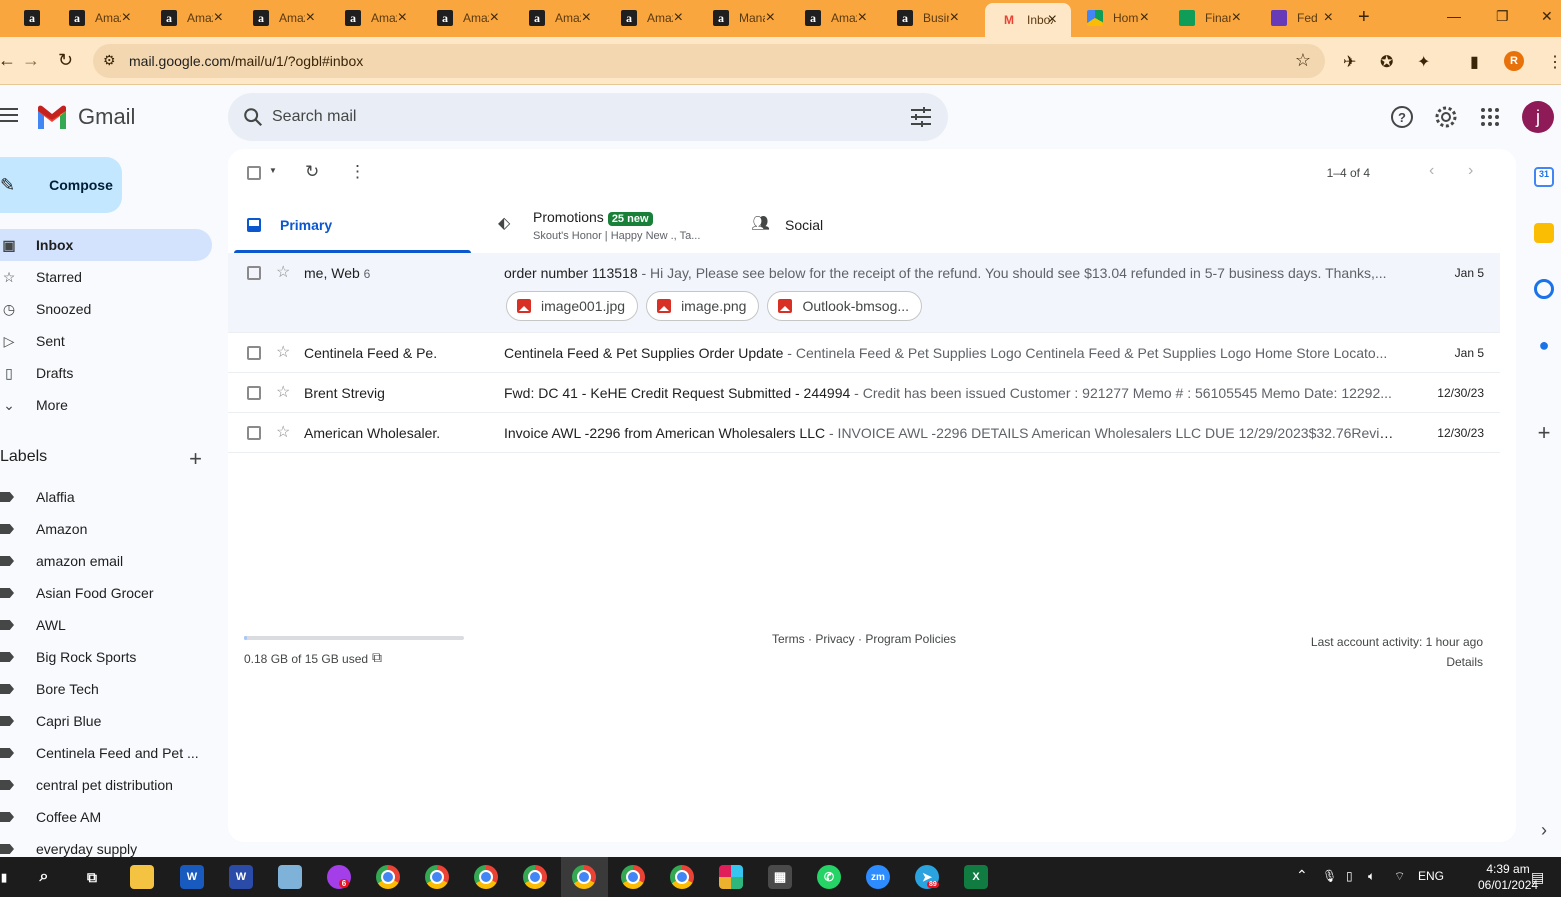 Image resolution: width=1561 pixels, height=897 pixels. What do you see at coordinates (1329, 876) in the screenshot?
I see `microphone-icon: 🎙︎` at bounding box center [1329, 876].